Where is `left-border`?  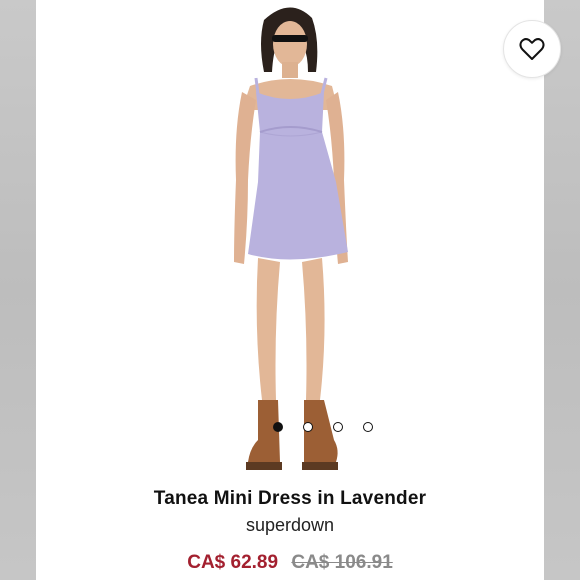 left-border is located at coordinates (18, 290).